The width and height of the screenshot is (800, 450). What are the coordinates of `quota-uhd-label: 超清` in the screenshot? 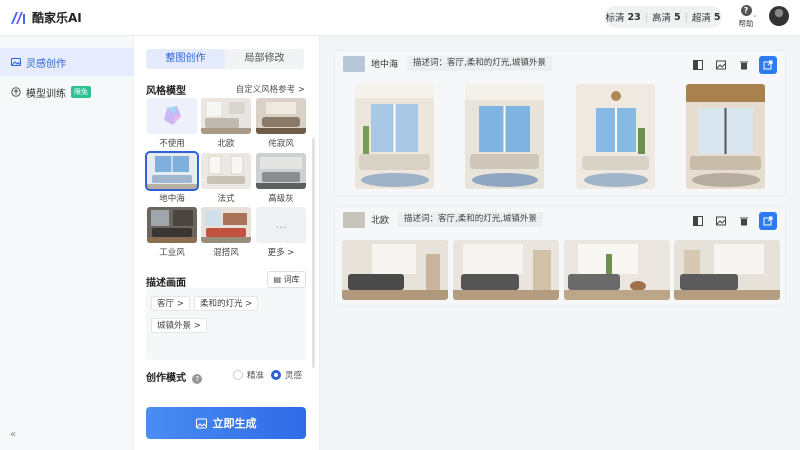 It's located at (701, 18).